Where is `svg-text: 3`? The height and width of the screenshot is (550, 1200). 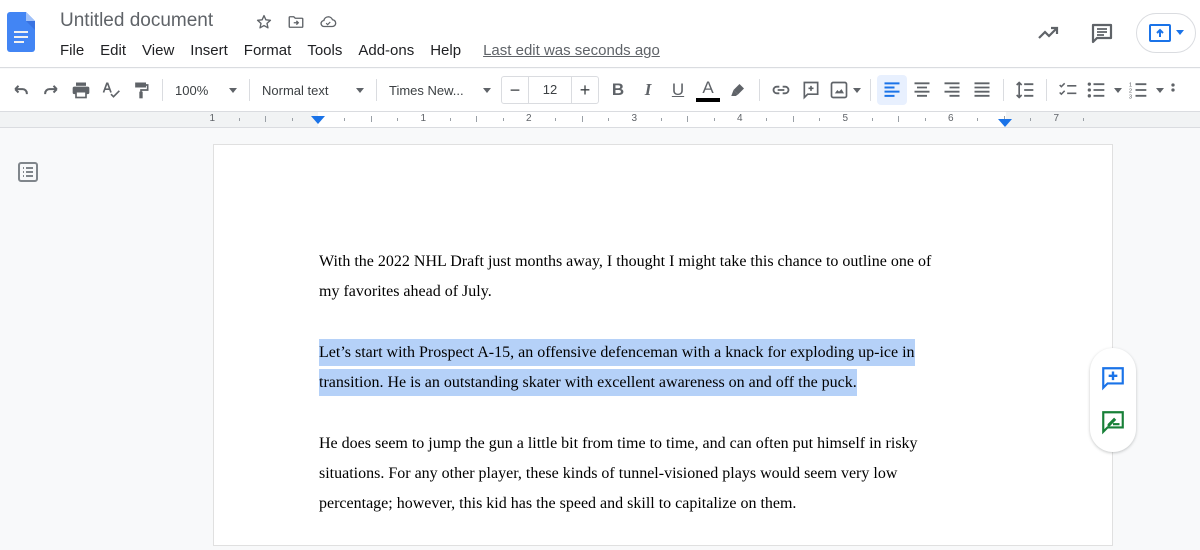
svg-text: 3 is located at coordinates (1130, 97).